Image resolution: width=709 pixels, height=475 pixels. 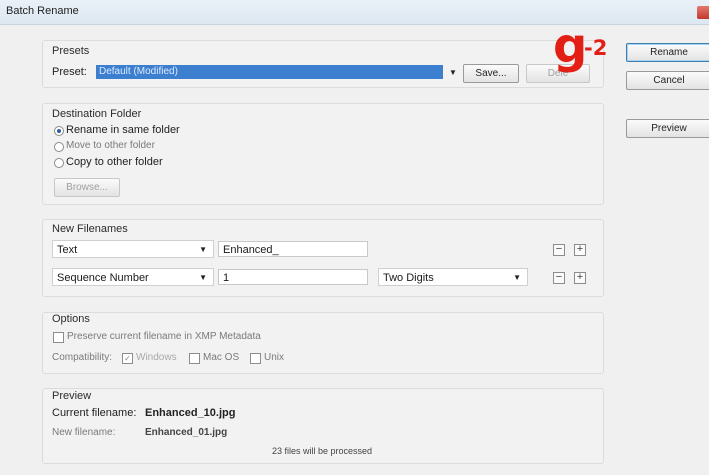 What do you see at coordinates (453, 277) in the screenshot?
I see `digits-dropdown: Two Digits ▼` at bounding box center [453, 277].